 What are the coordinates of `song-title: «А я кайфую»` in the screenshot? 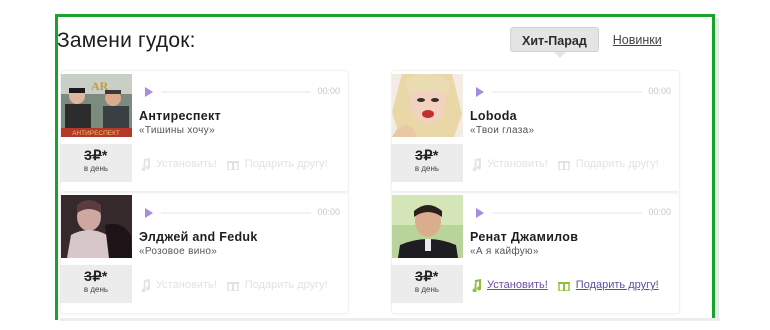 It's located at (504, 251).